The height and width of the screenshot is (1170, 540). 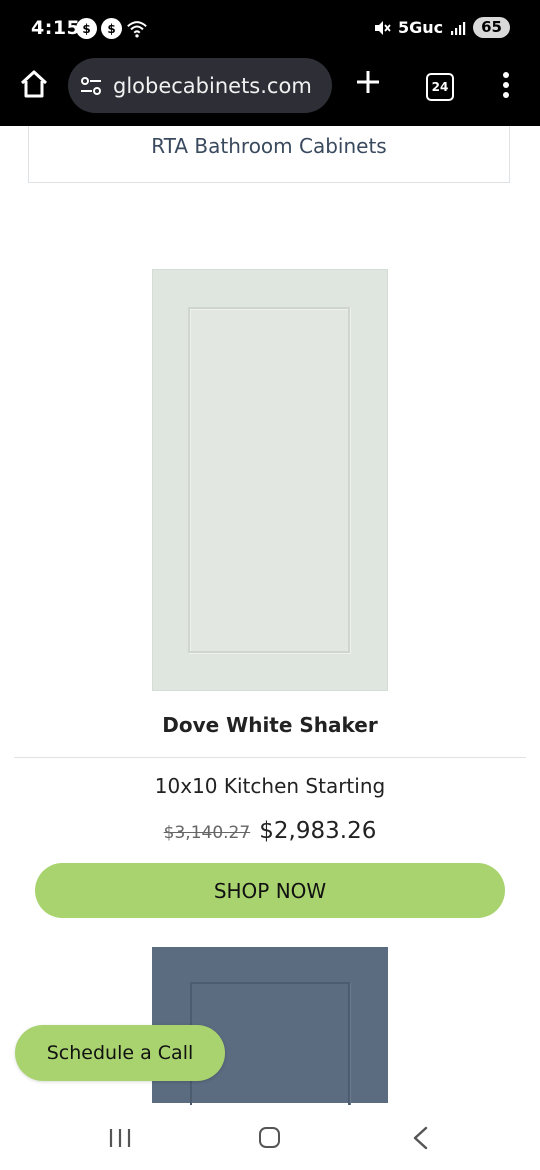 What do you see at coordinates (458, 28) in the screenshot?
I see `signal-icon` at bounding box center [458, 28].